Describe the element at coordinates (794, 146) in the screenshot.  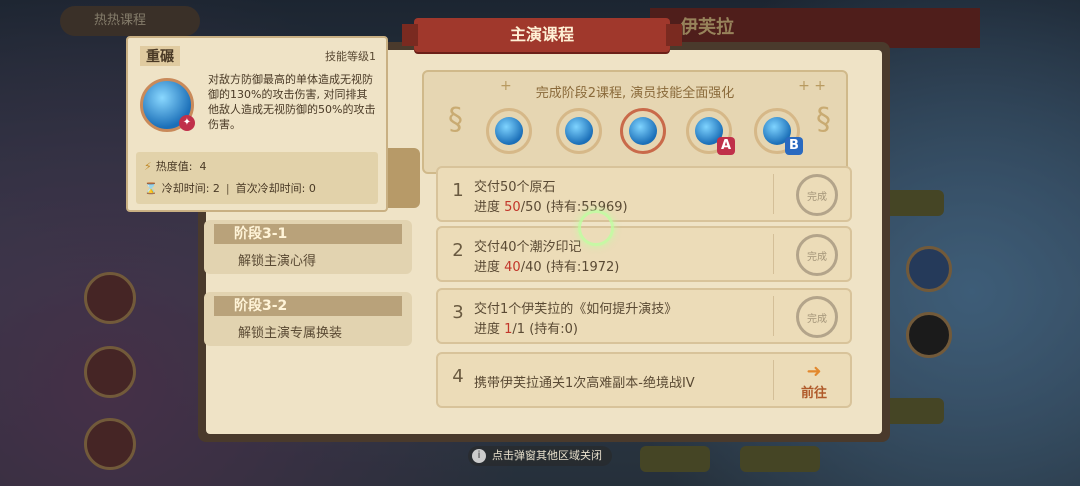
I see `variant-b-badge: B` at that location.